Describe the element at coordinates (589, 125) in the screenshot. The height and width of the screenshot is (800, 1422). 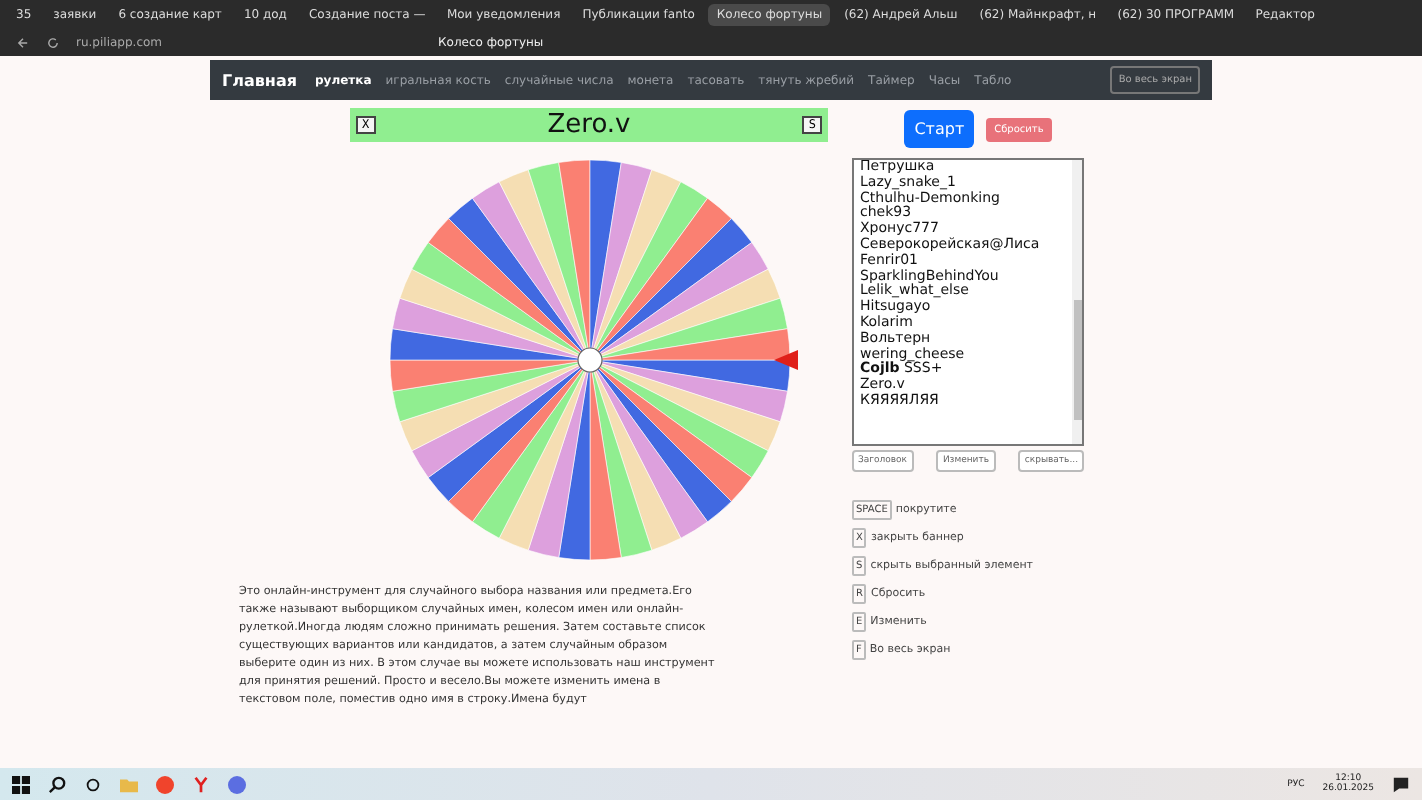
I see `banner-title: Zero.v` at that location.